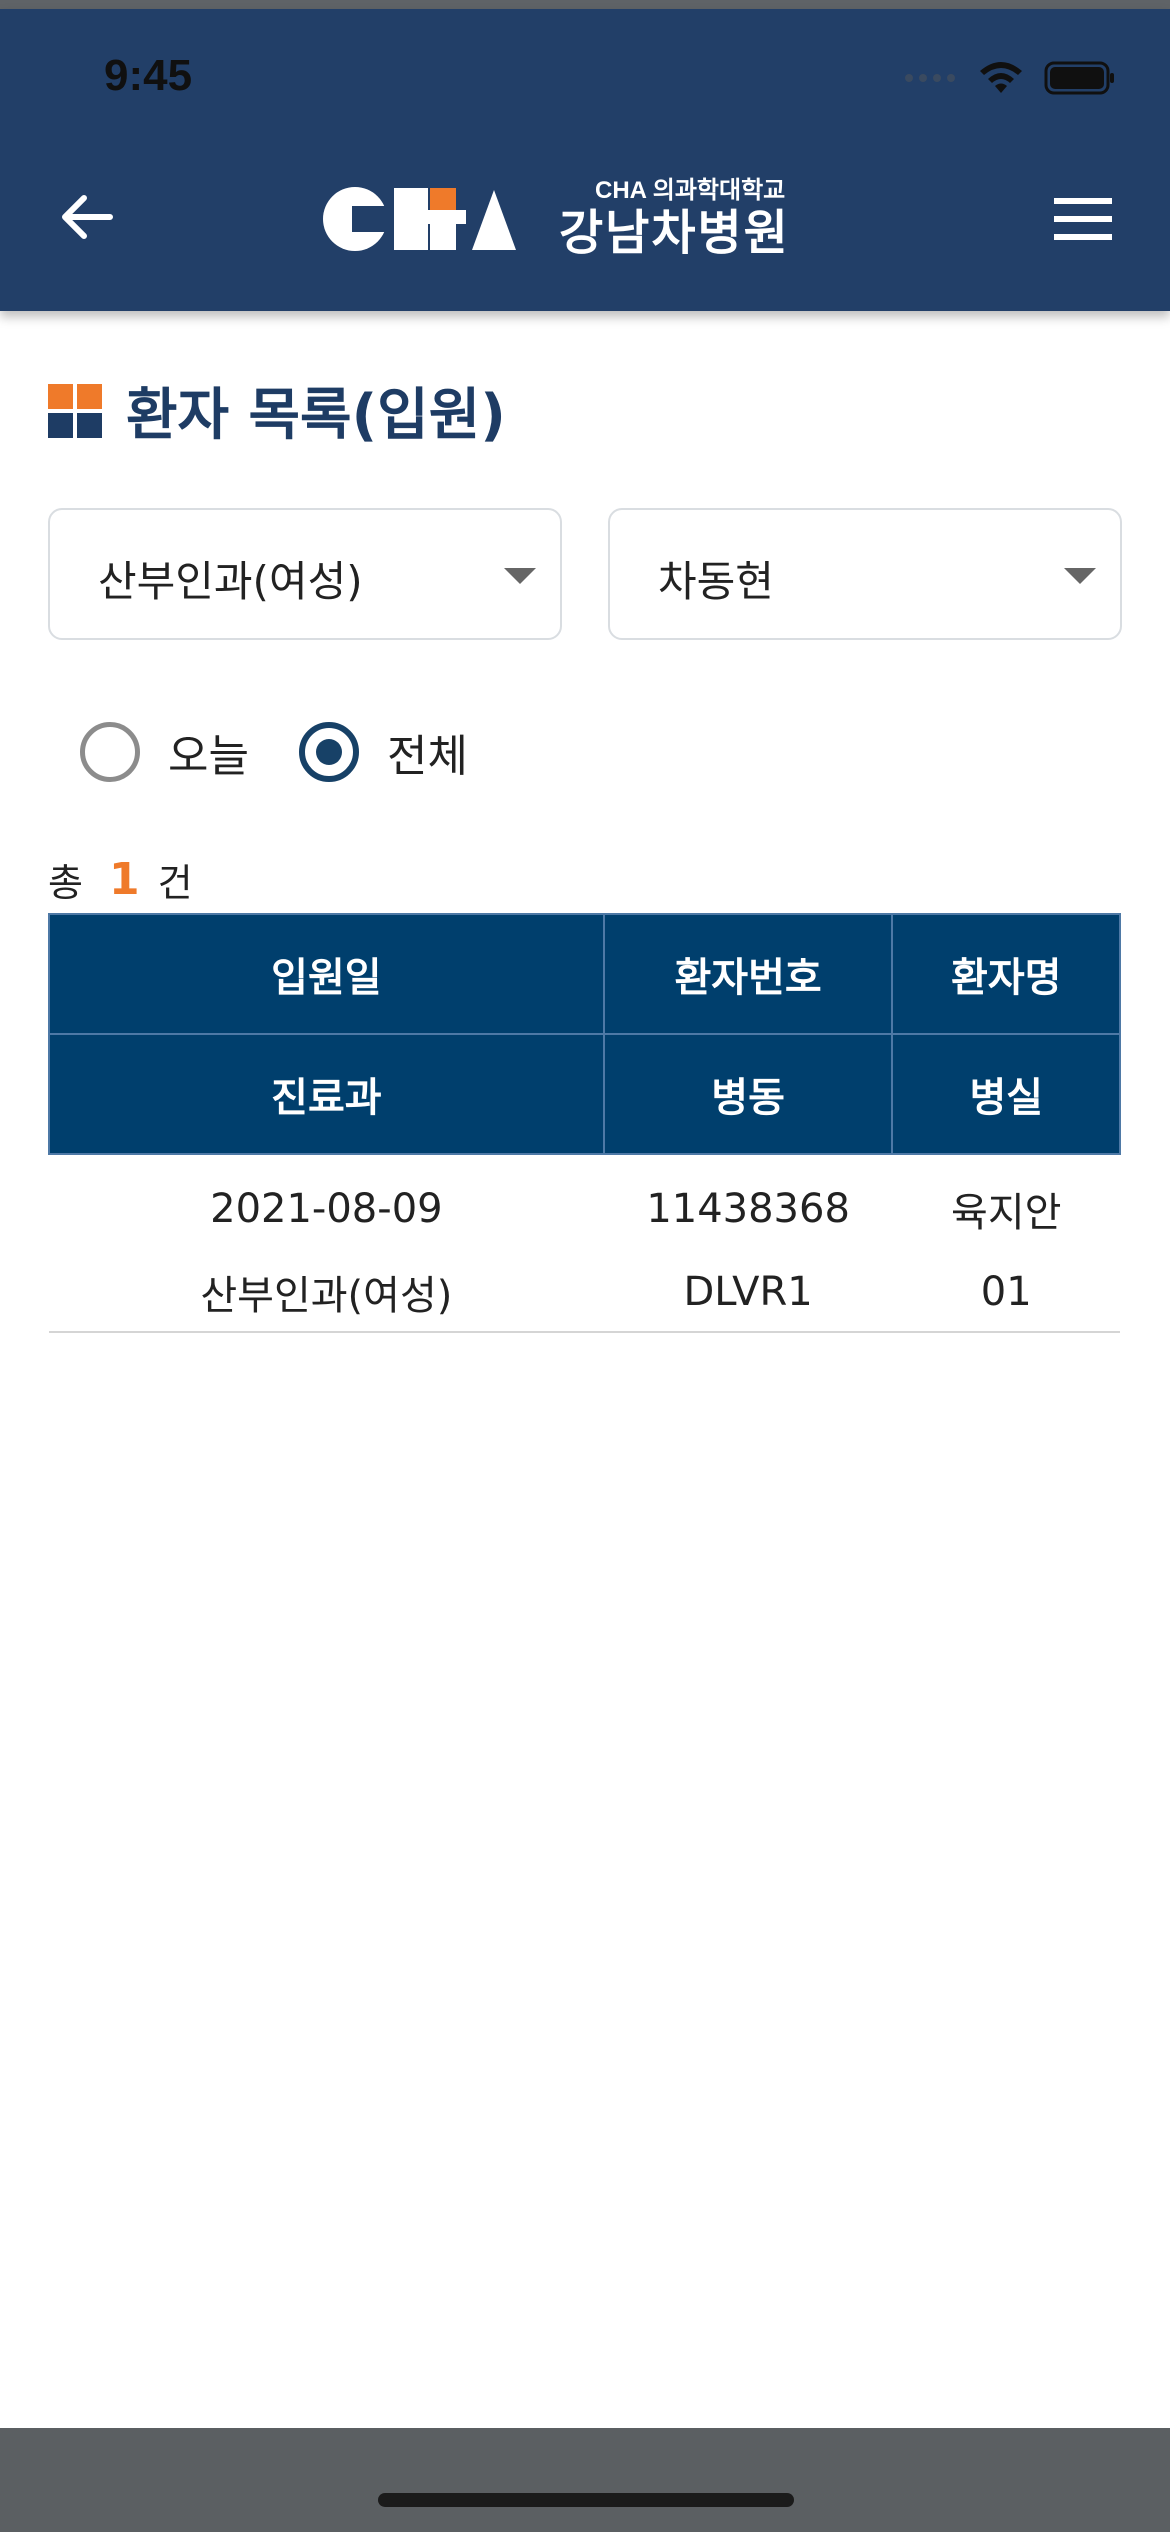  Describe the element at coordinates (1006, 1213) in the screenshot. I see `cell-patient-name: 육지안` at that location.